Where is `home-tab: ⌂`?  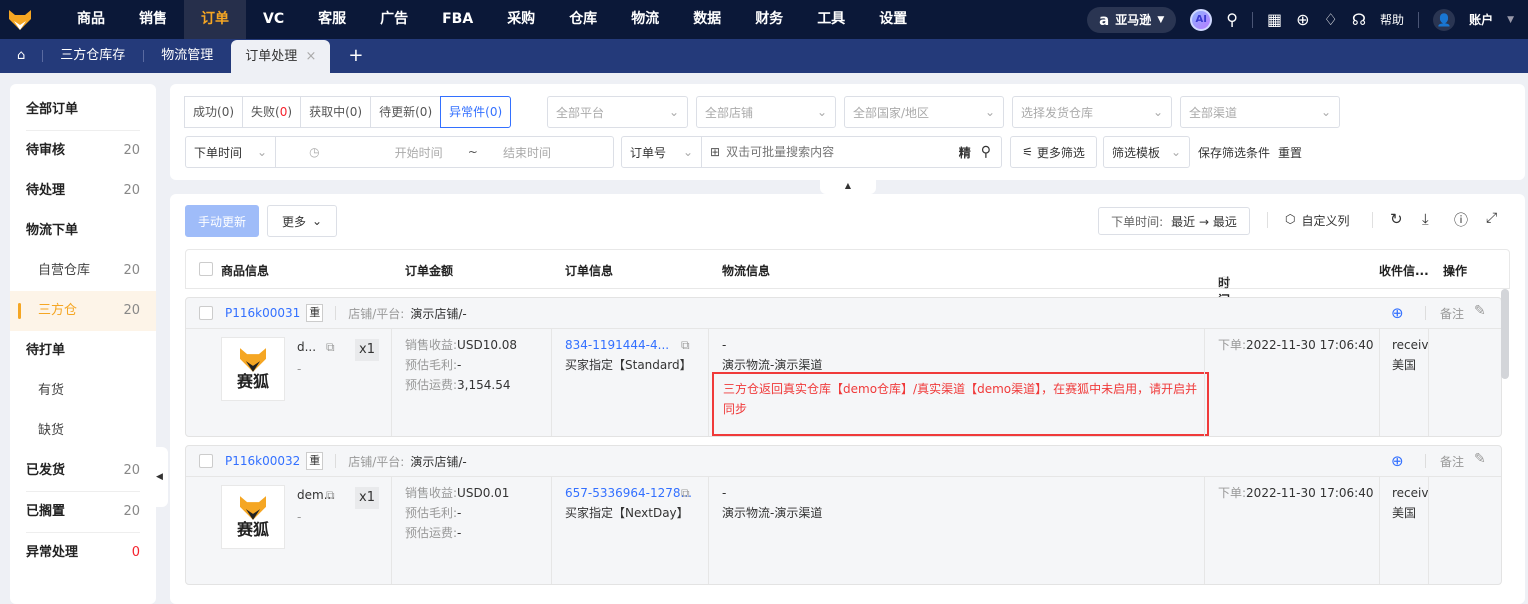 home-tab: ⌂ is located at coordinates (21, 56).